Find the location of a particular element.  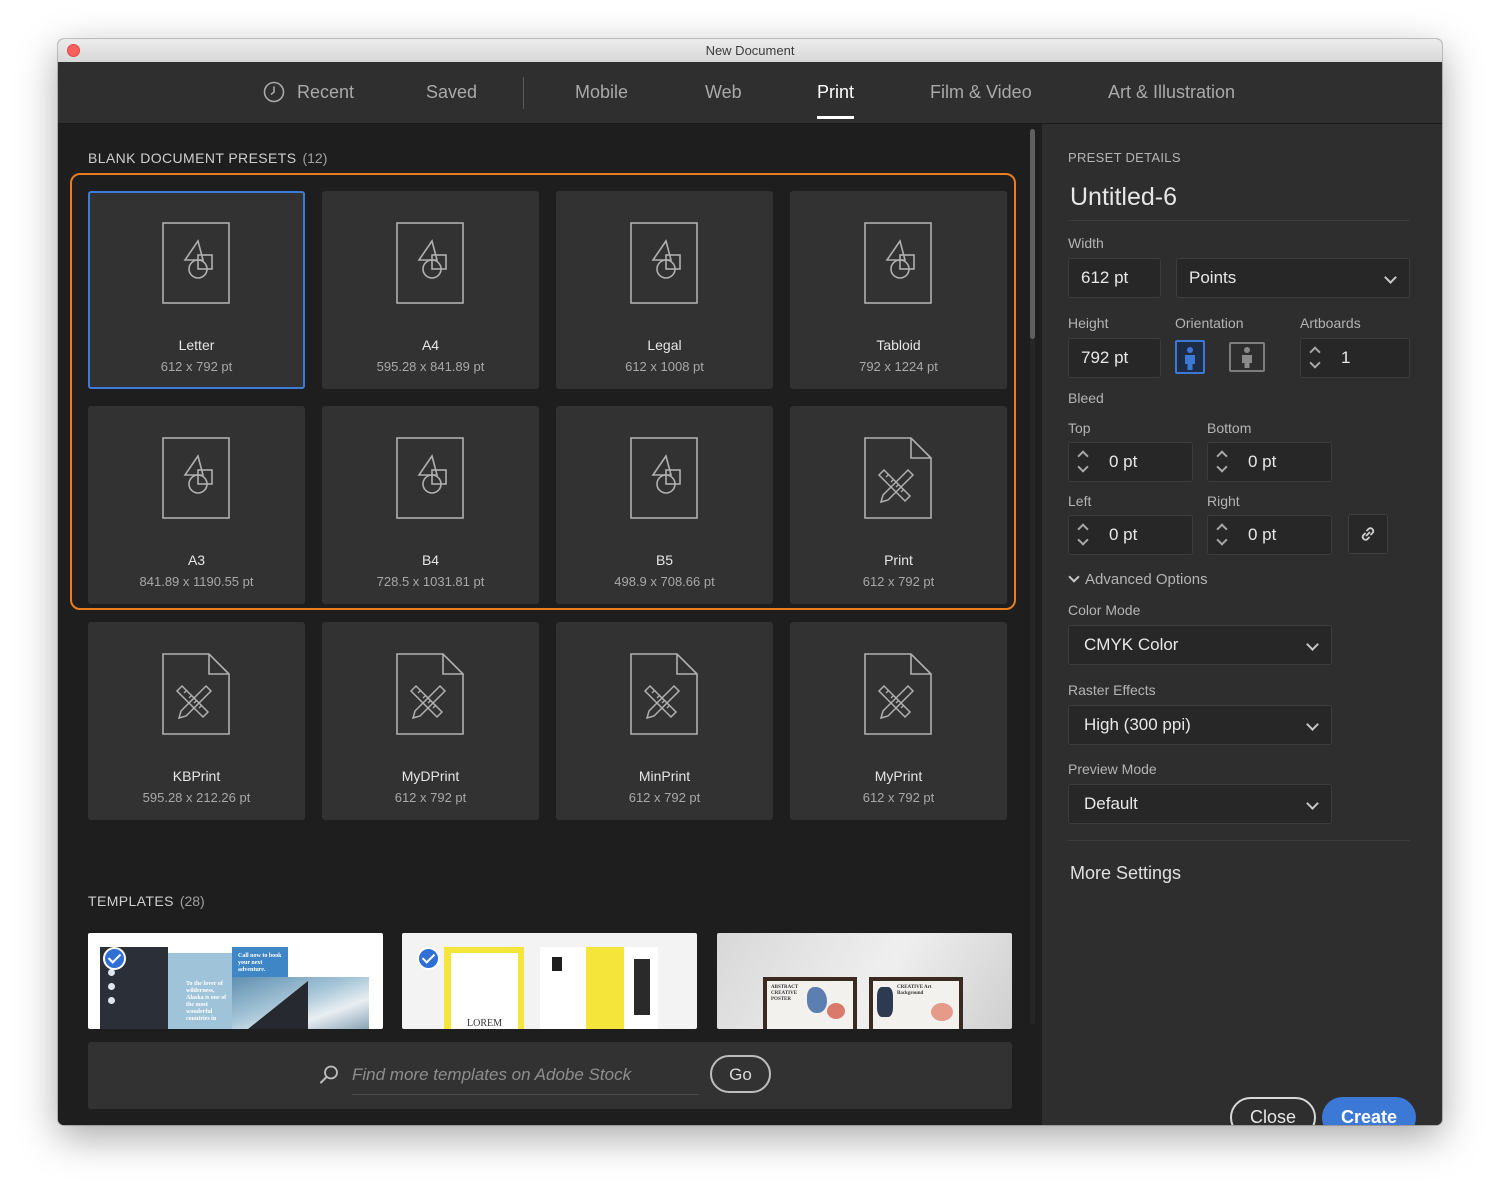

preset-card-mydprint: MyDPrint 612 x 792 pt is located at coordinates (430, 721).